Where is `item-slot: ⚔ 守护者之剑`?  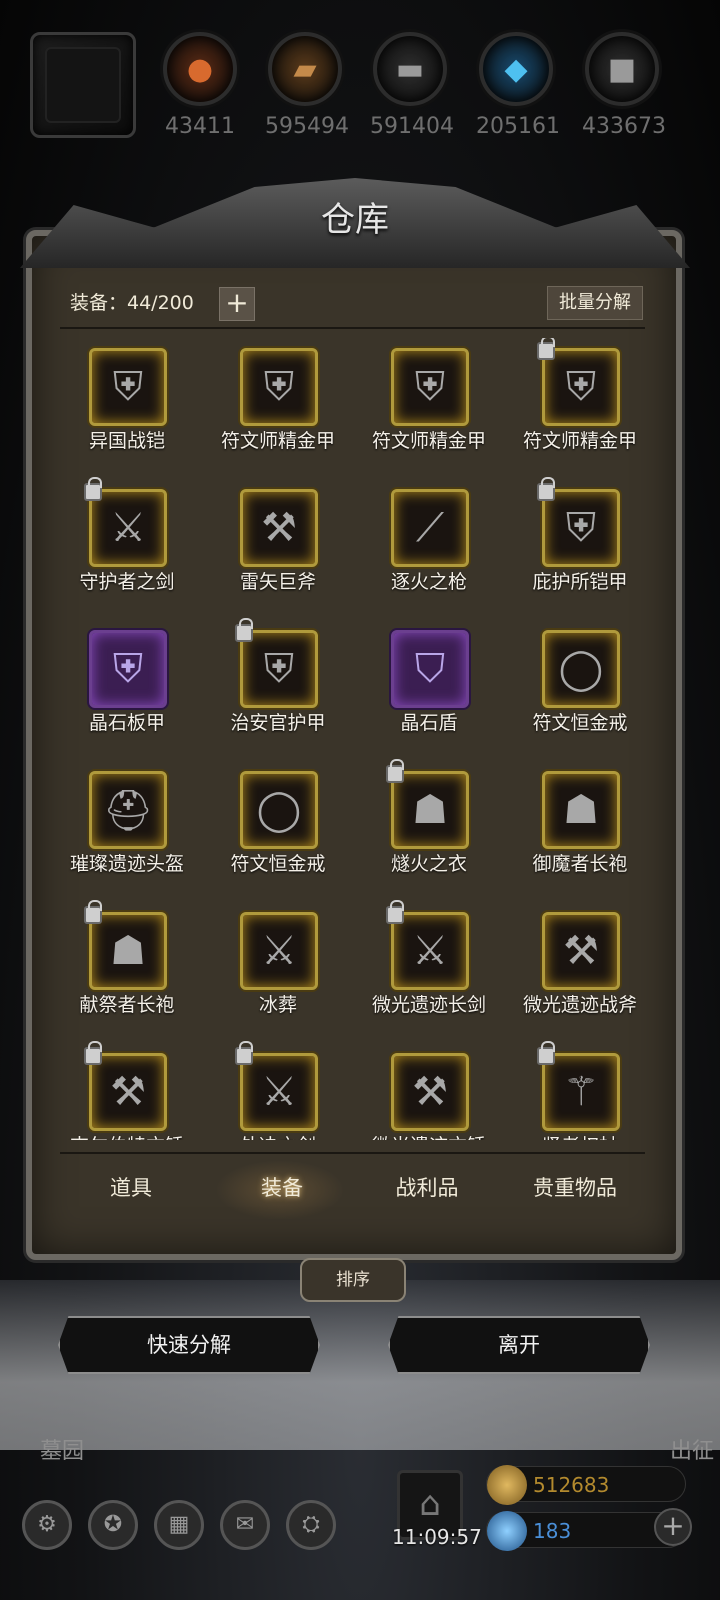
item-slot: ⚔ 守护者之剑 is located at coordinates (127, 538).